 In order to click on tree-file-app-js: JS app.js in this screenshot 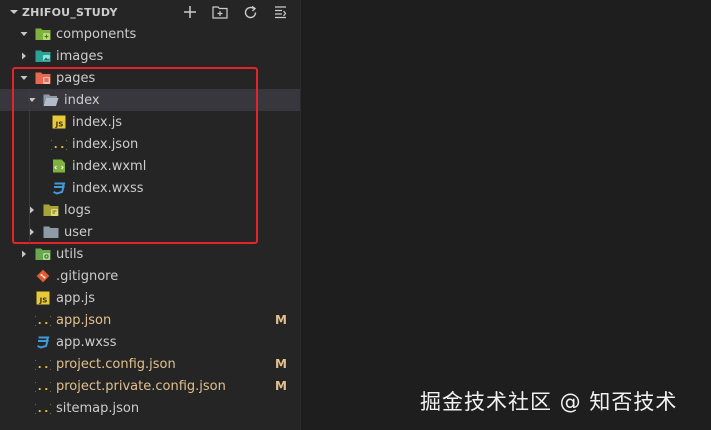, I will do `click(150, 298)`.